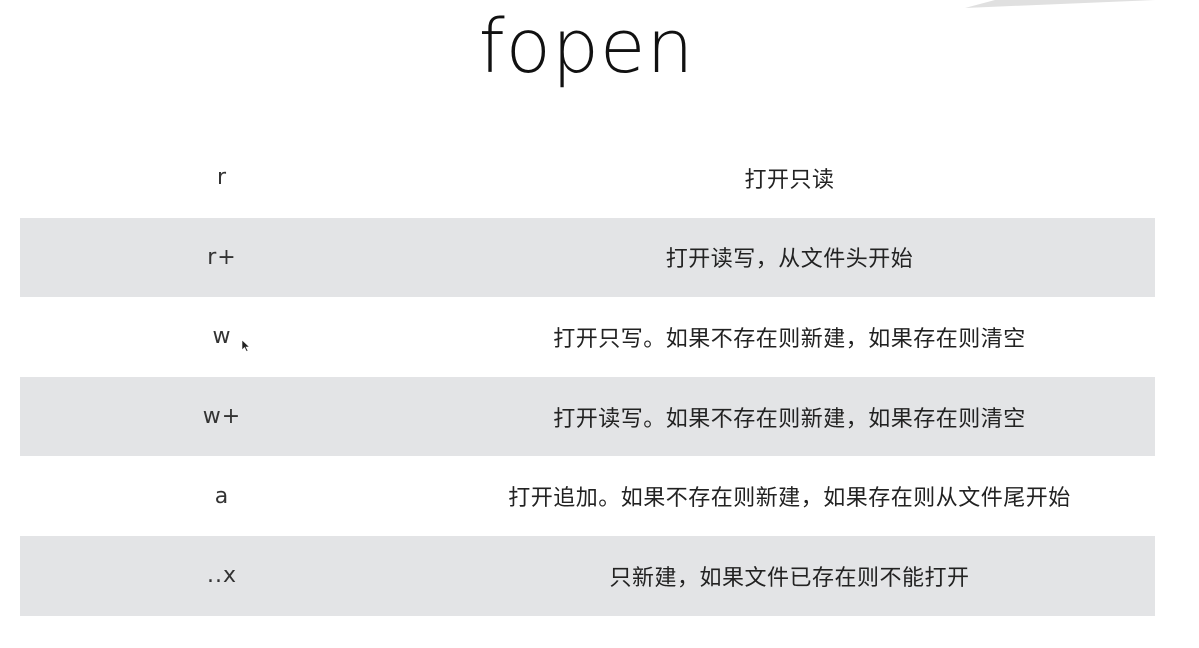 The image size is (1199, 648). What do you see at coordinates (789, 260) in the screenshot?
I see `description-cell: 打开读写，从文件头开始` at bounding box center [789, 260].